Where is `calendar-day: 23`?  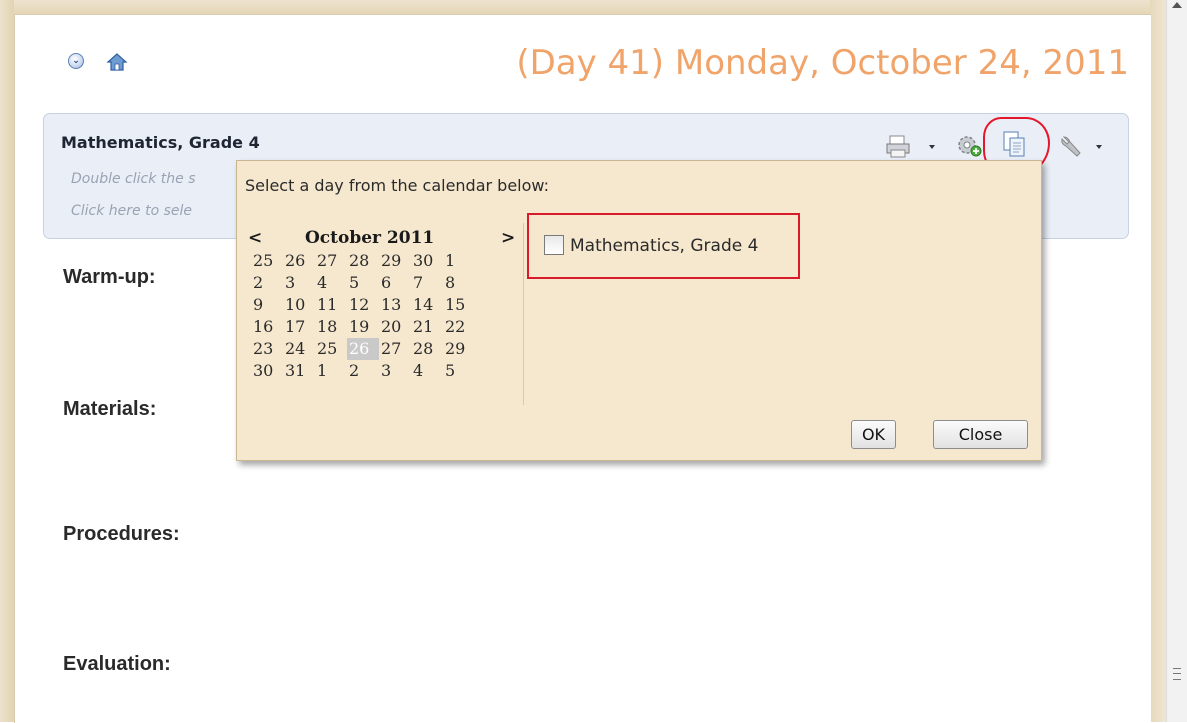
calendar-day: 23 is located at coordinates (267, 349).